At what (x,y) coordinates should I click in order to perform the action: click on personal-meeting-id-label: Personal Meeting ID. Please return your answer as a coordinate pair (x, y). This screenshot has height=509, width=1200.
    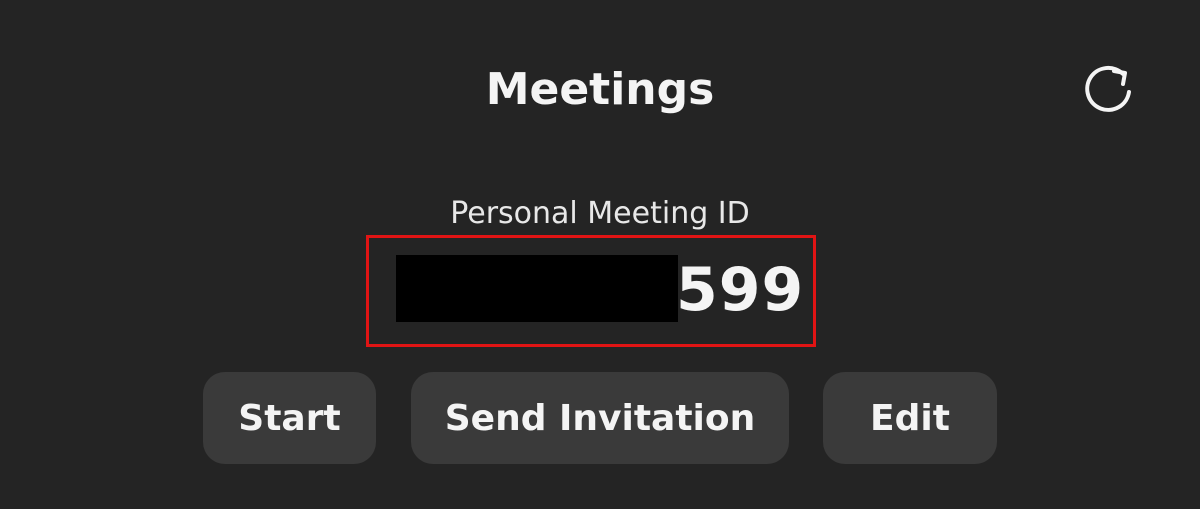
    Looking at the image, I should click on (600, 213).